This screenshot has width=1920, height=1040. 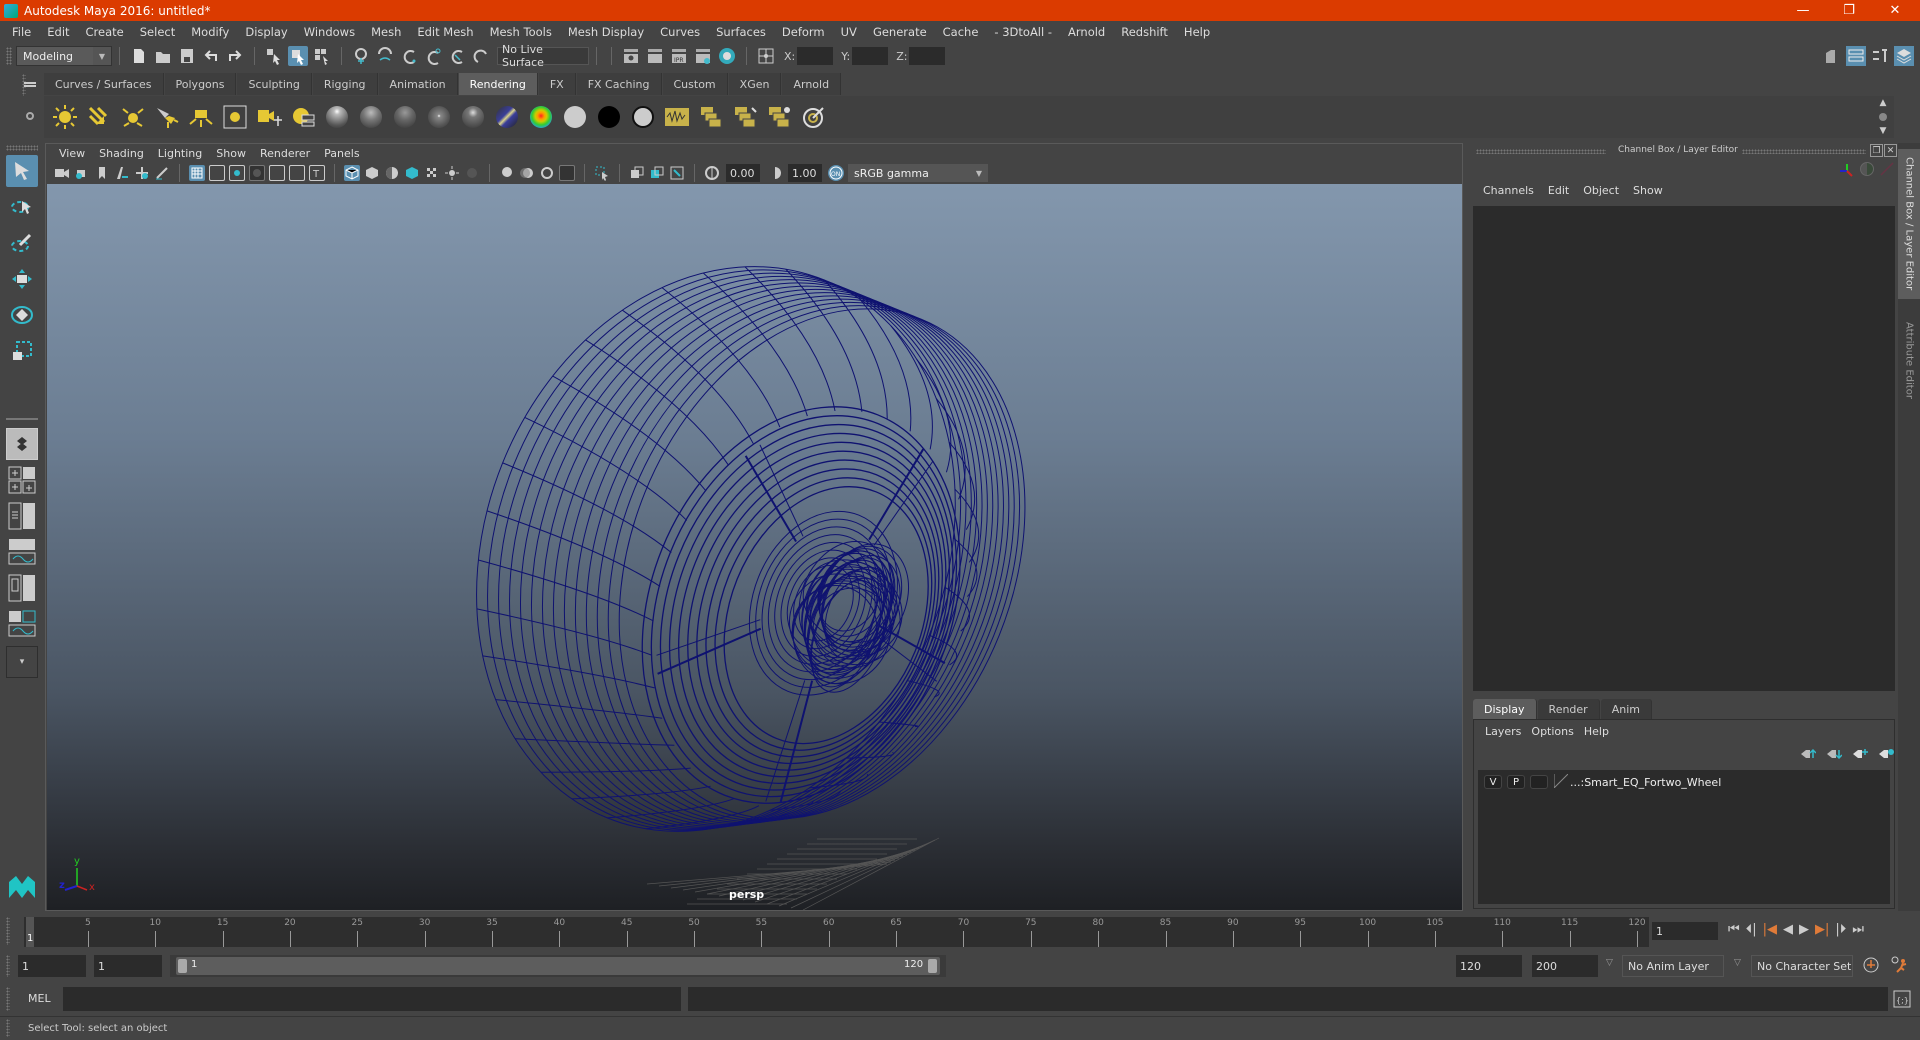 I want to click on shelf-tab-fx: FX, so click(x=557, y=84).